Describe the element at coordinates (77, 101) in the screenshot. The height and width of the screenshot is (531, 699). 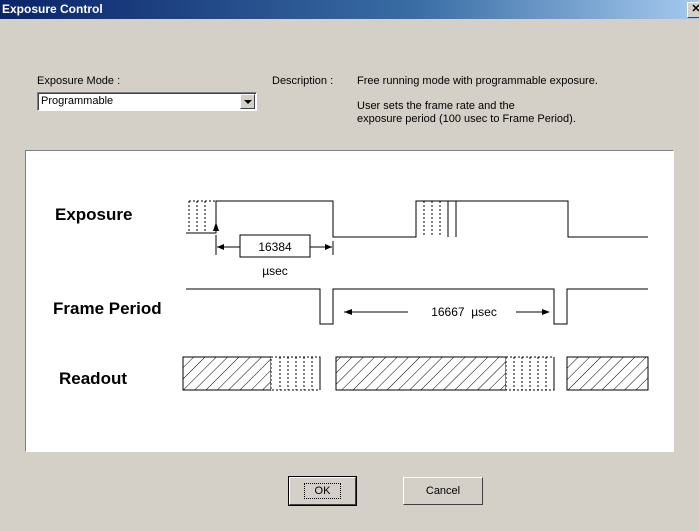
I see `exposure-mode-value: Programmable` at that location.